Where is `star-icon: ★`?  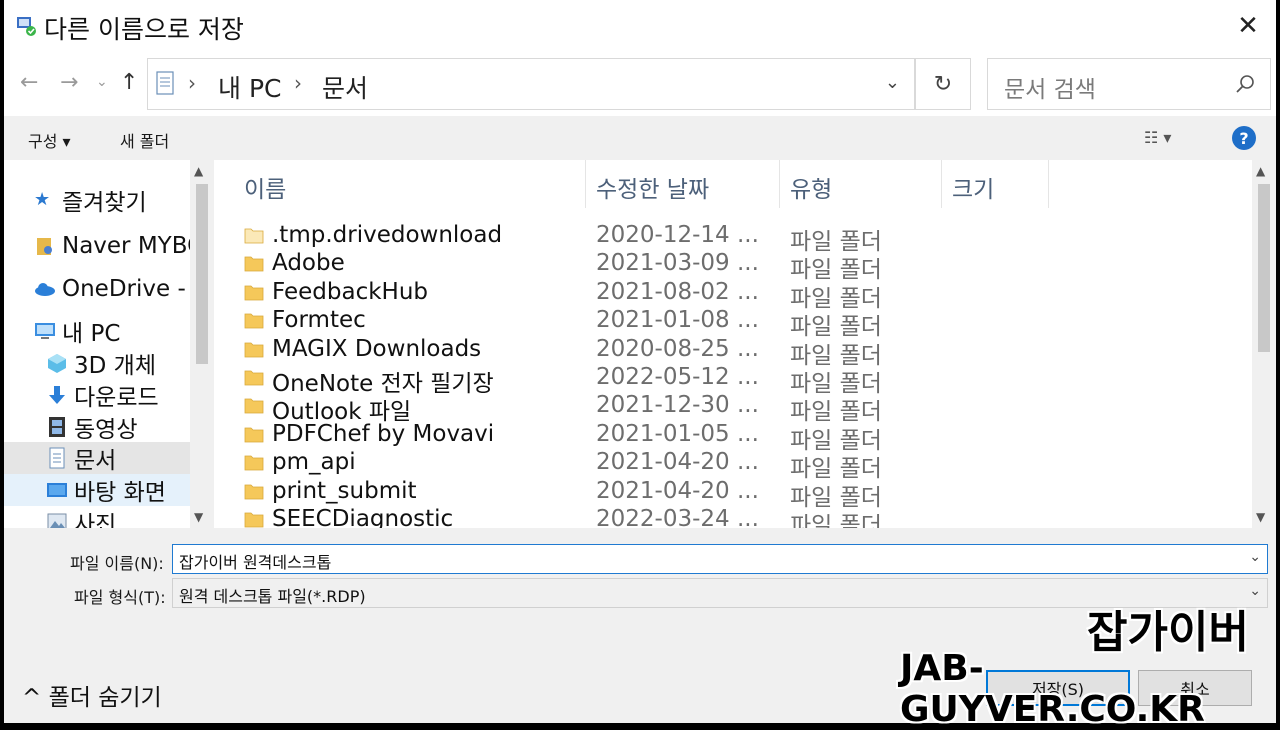
star-icon: ★ is located at coordinates (42, 199).